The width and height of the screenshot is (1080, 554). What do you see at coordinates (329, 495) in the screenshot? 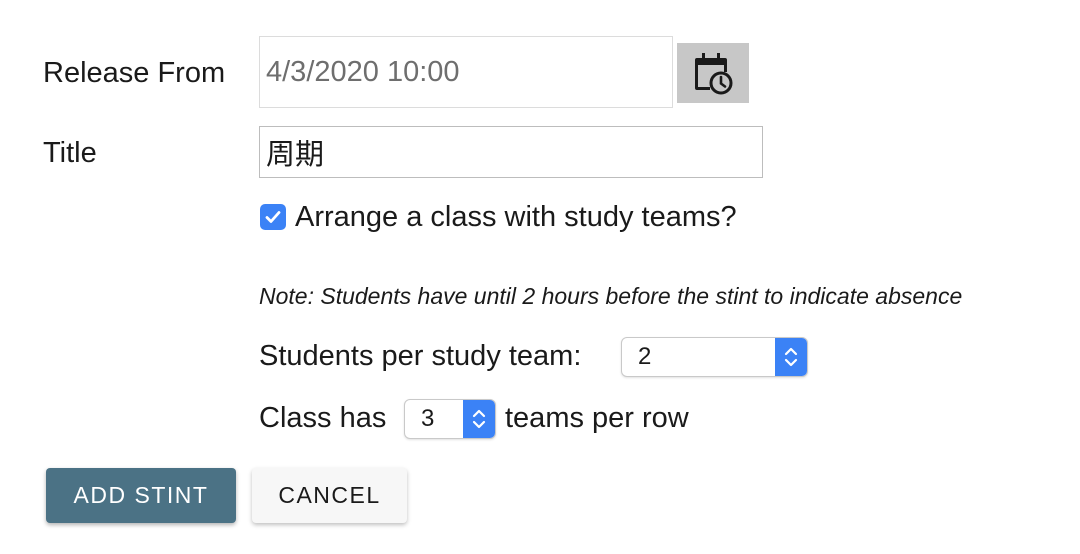
I see `cancel-button: CANCEL` at bounding box center [329, 495].